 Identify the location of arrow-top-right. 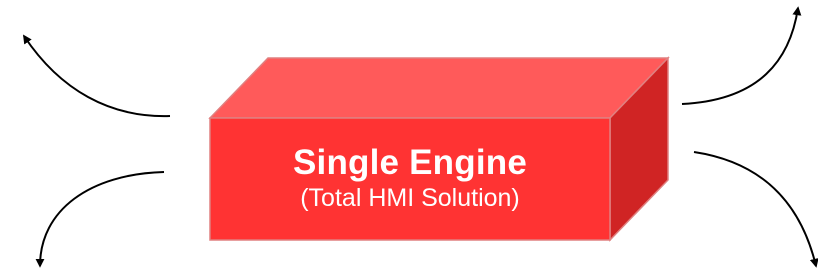
(741, 55).